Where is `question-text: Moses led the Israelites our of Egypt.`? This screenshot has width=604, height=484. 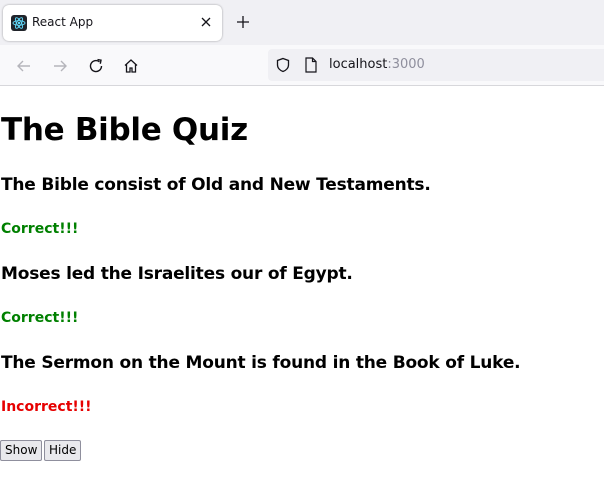
question-text: Moses led the Israelites our of Egypt. is located at coordinates (177, 274).